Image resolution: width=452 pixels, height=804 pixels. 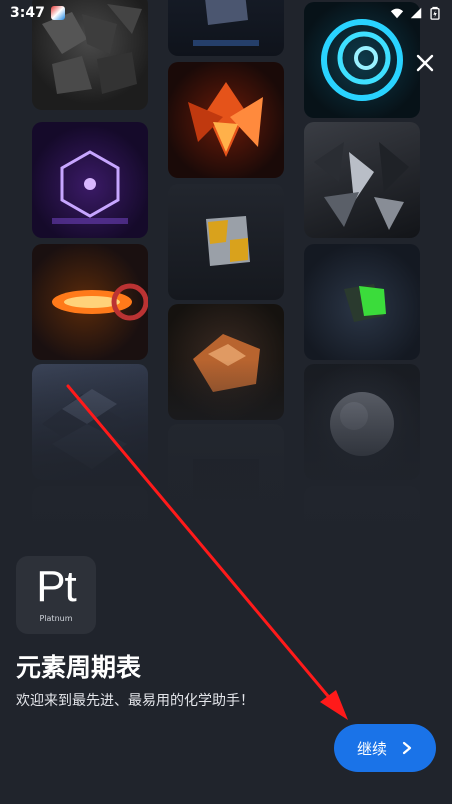 I want to click on continue-button: 继续, so click(x=385, y=748).